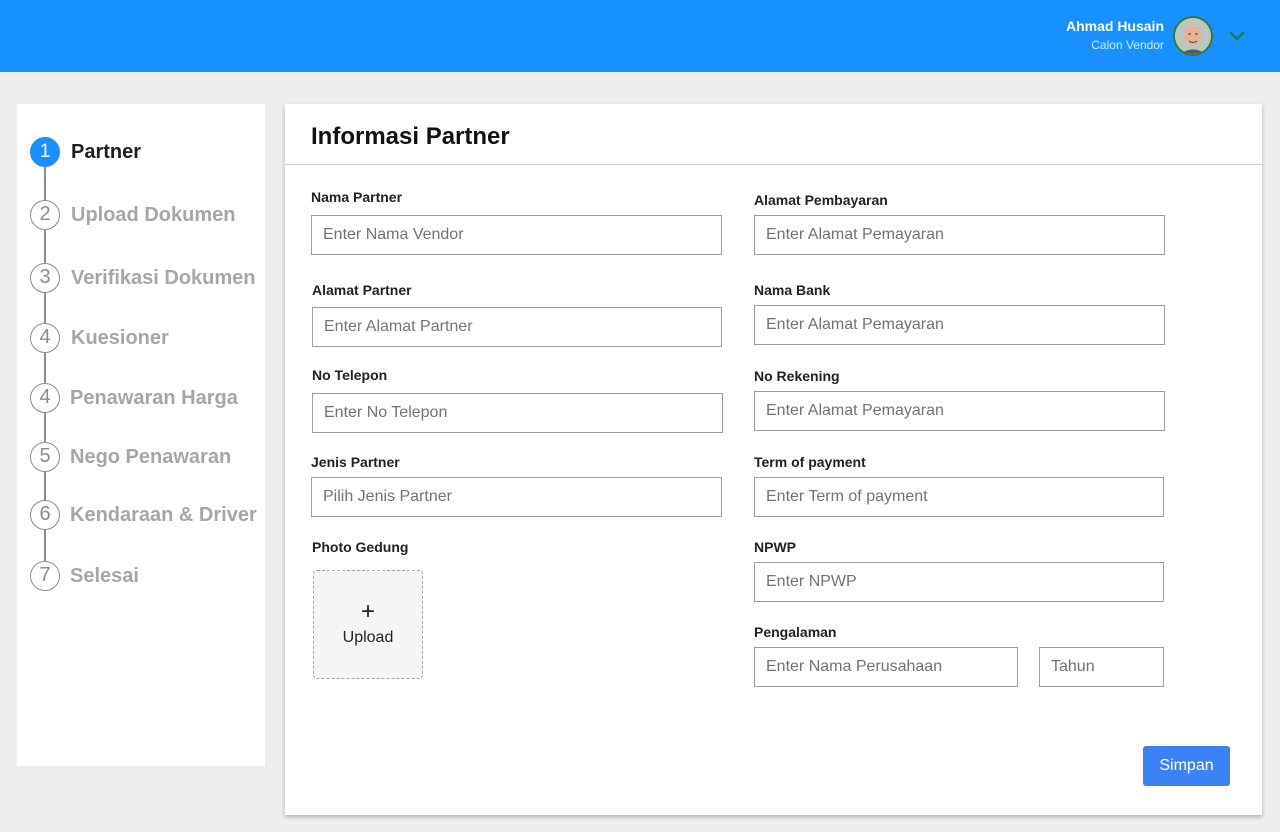 The image size is (1280, 832). I want to click on tahun-input, so click(1101, 667).